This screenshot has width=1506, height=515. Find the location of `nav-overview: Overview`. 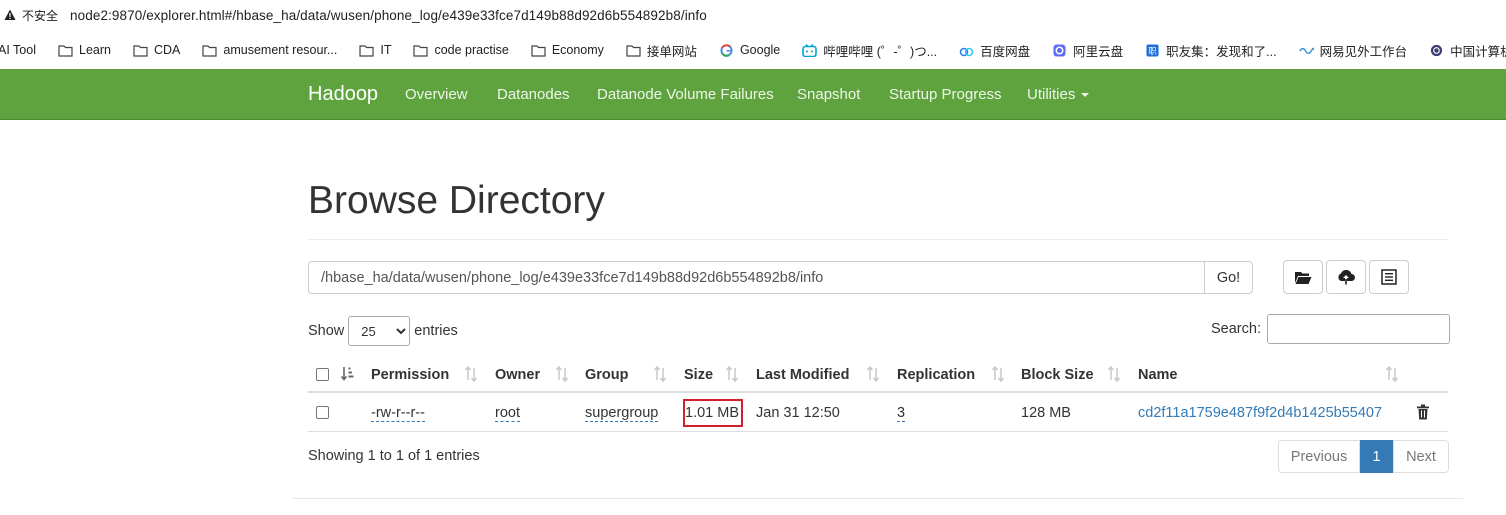

nav-overview: Overview is located at coordinates (436, 94).